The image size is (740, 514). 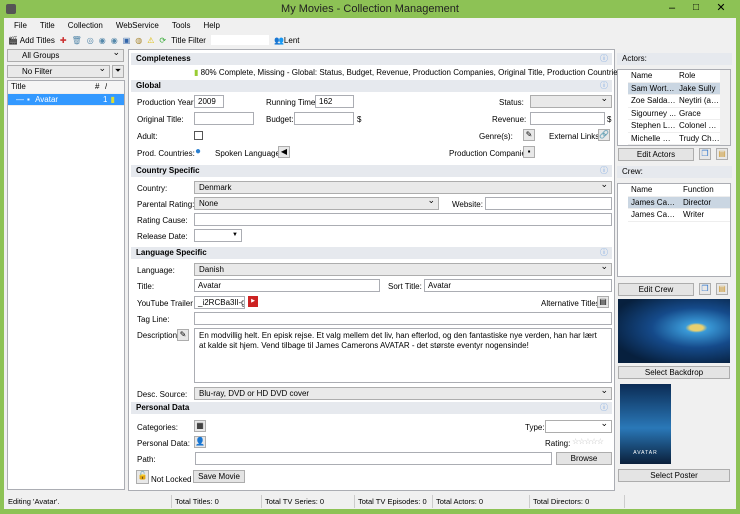 What do you see at coordinates (183, 335) in the screenshot?
I see `edit-icon: ✎` at bounding box center [183, 335].